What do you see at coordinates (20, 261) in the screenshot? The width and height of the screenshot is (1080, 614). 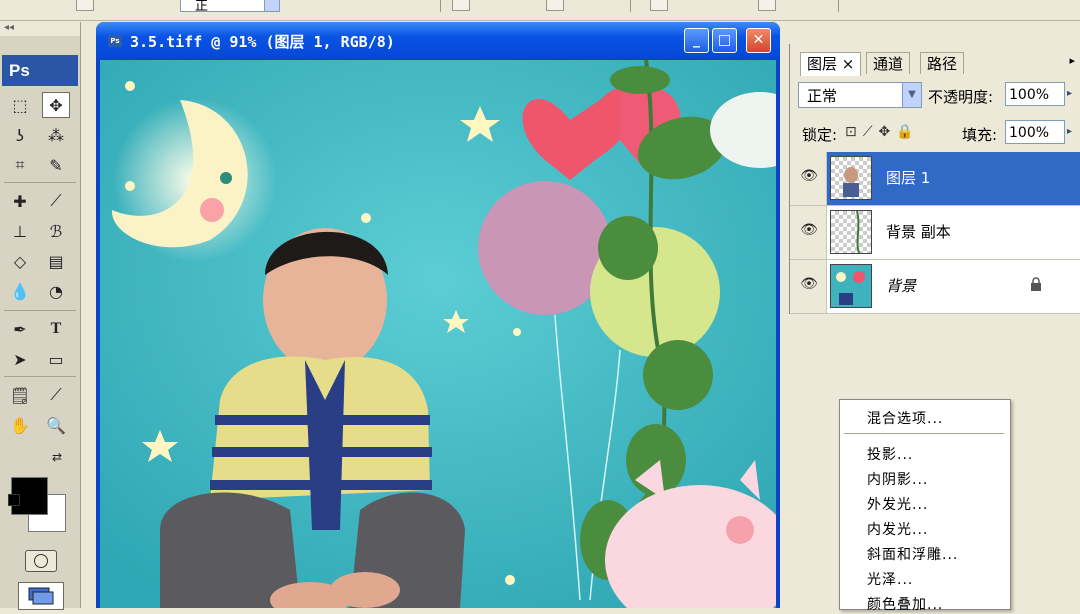 I see `eraser-tool-icon: ◇` at bounding box center [20, 261].